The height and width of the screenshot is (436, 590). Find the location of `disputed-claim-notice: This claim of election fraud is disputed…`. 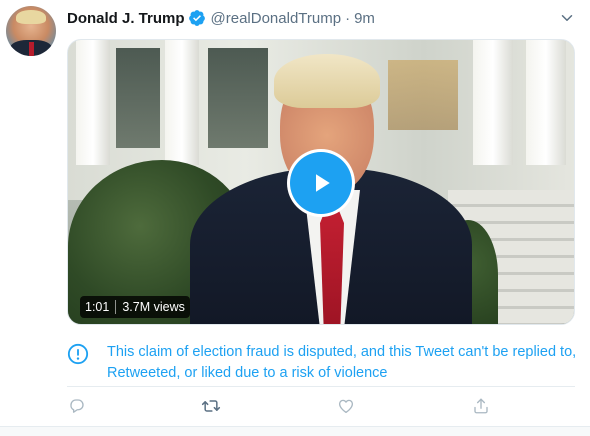

disputed-claim-notice: This claim of election fraud is disputed… is located at coordinates (322, 362).